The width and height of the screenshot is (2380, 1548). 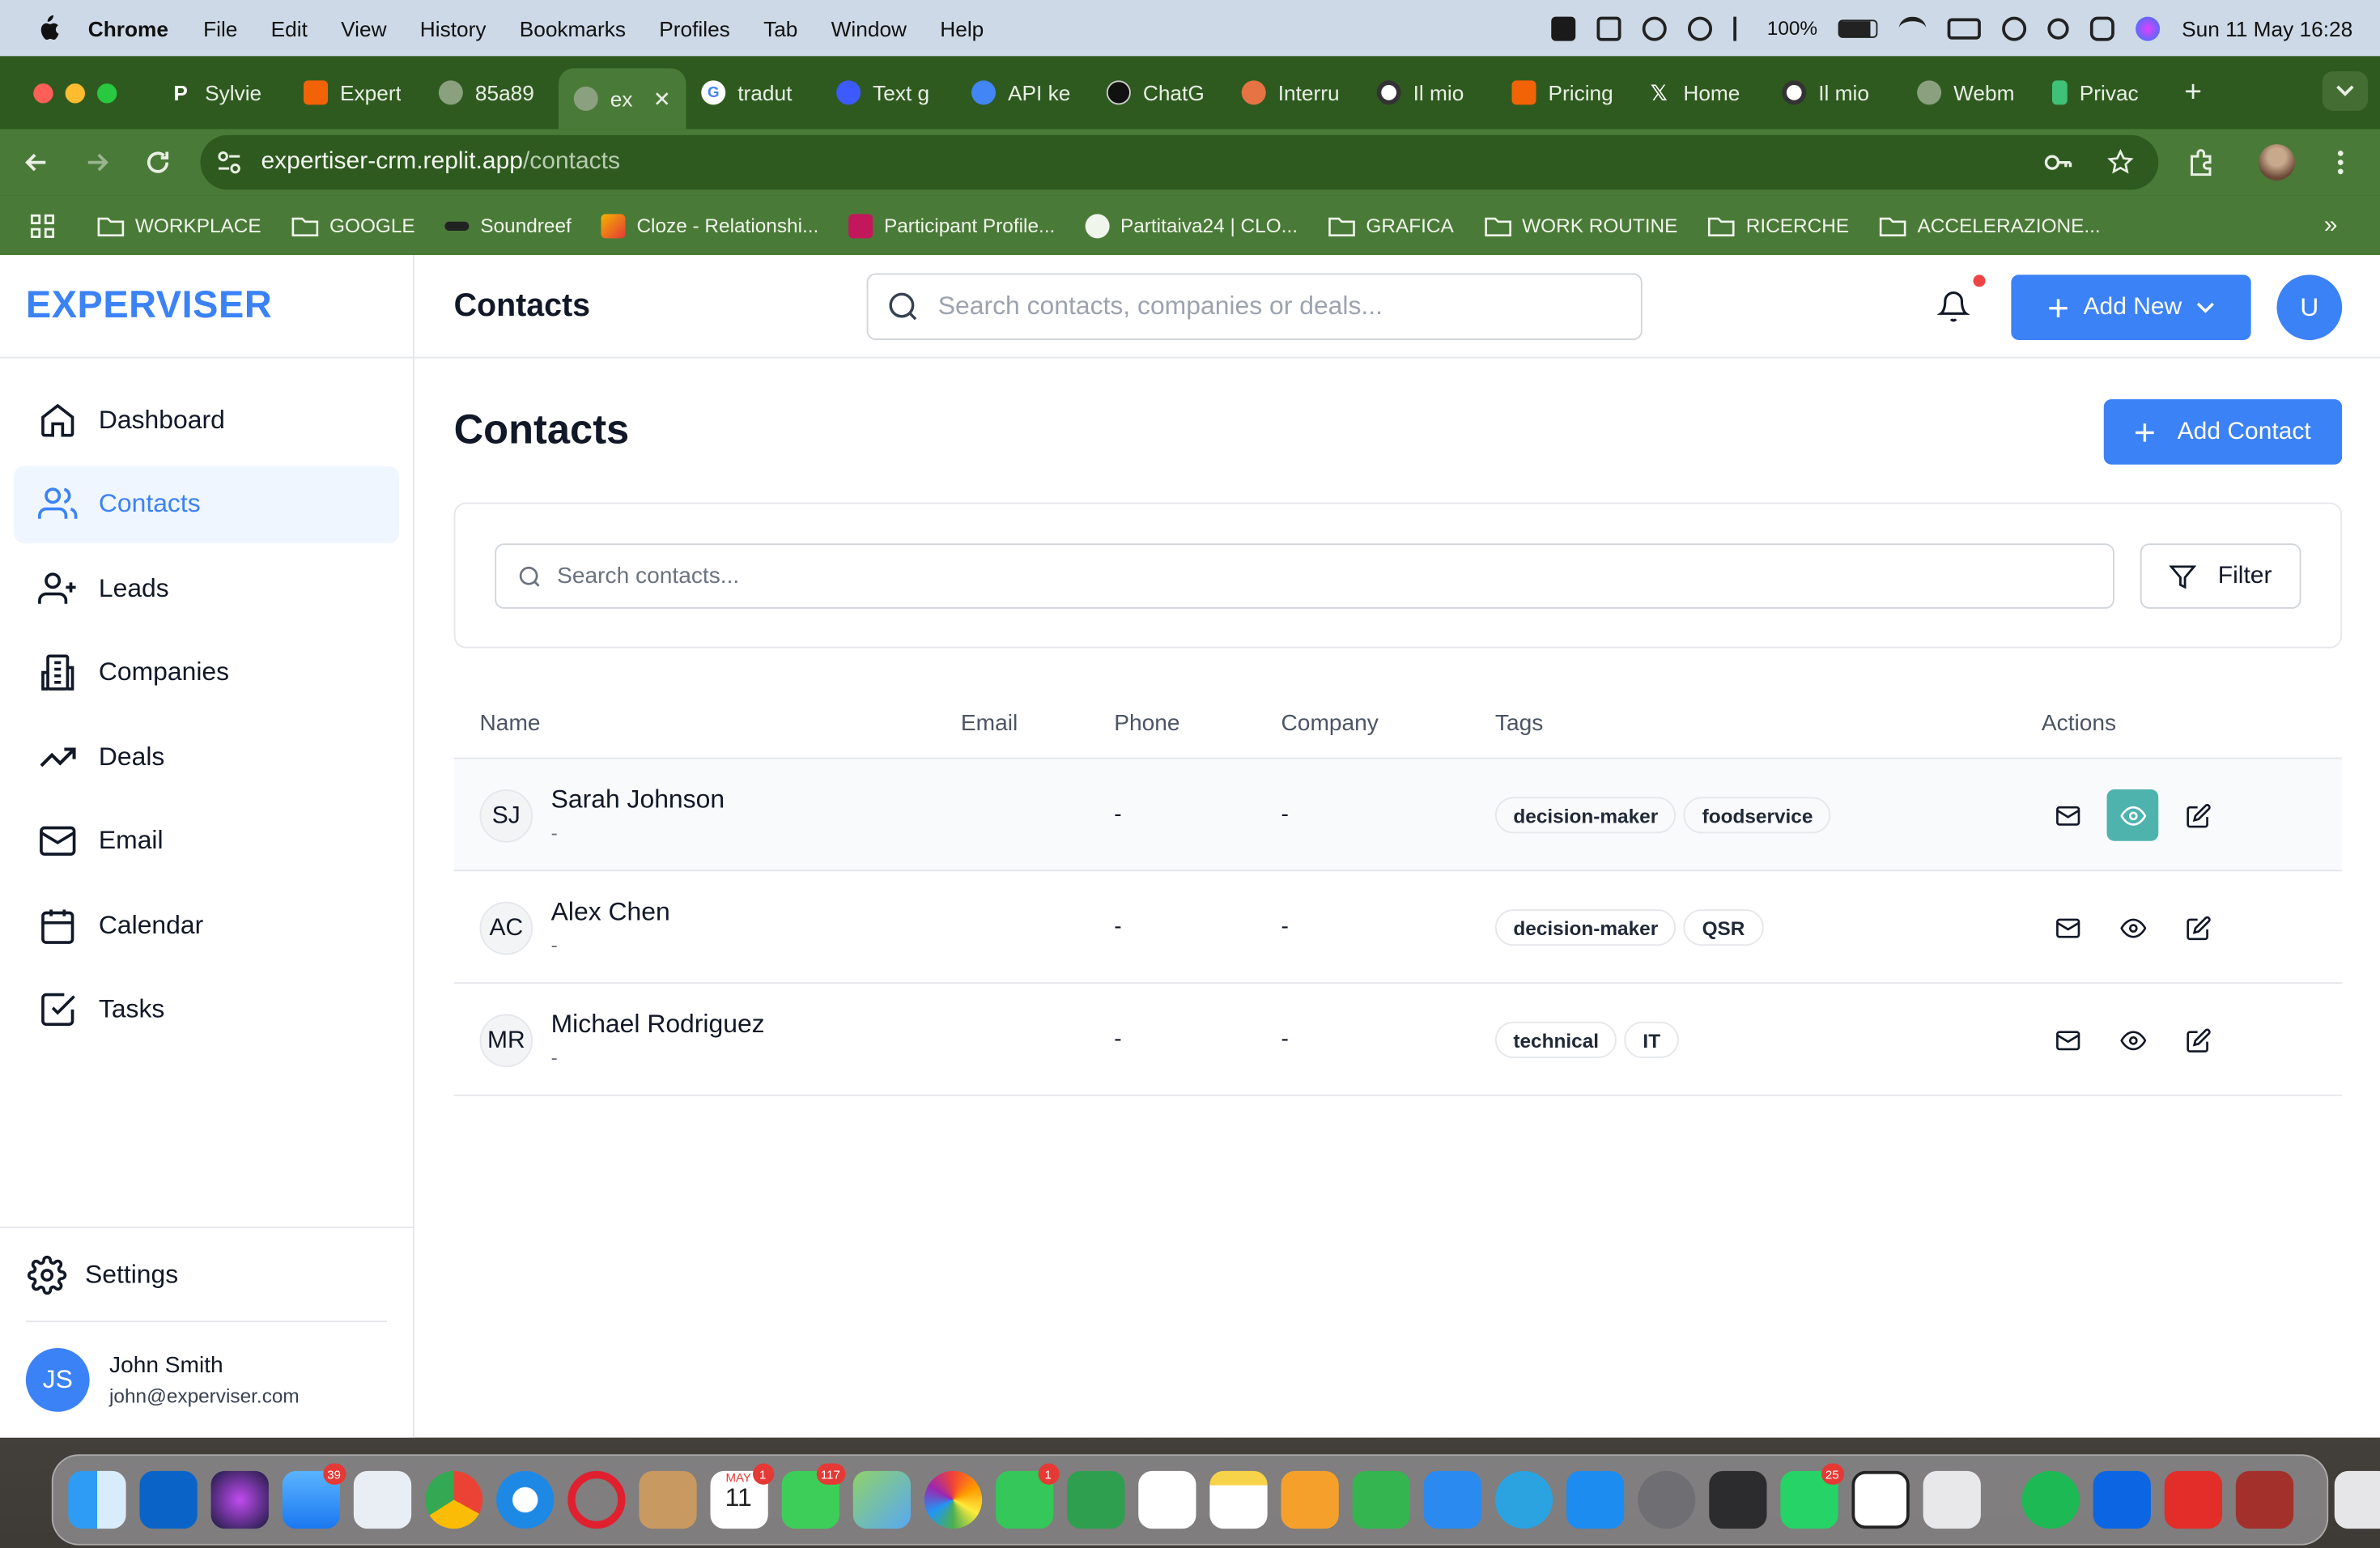 What do you see at coordinates (2193, 92) in the screenshot?
I see `new-tab-icon: +` at bounding box center [2193, 92].